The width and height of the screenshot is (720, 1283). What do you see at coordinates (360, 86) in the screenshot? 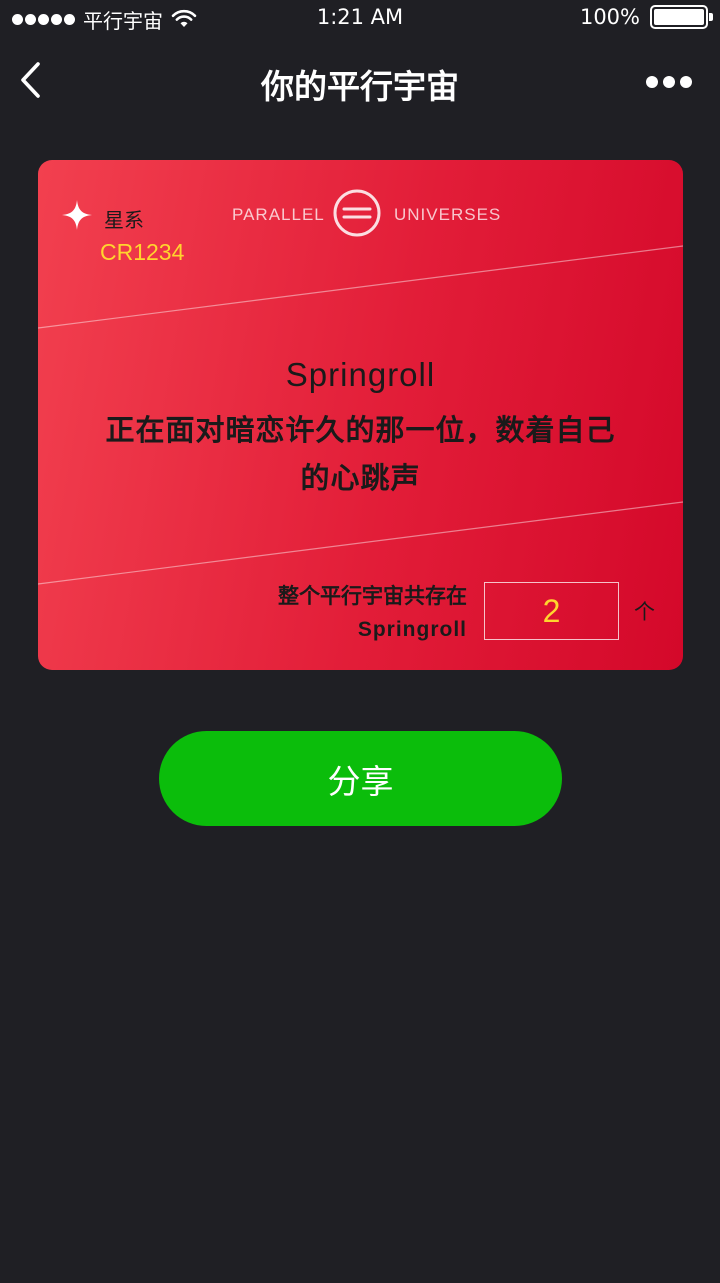
I see `page-title: 你的平行宇宙` at bounding box center [360, 86].